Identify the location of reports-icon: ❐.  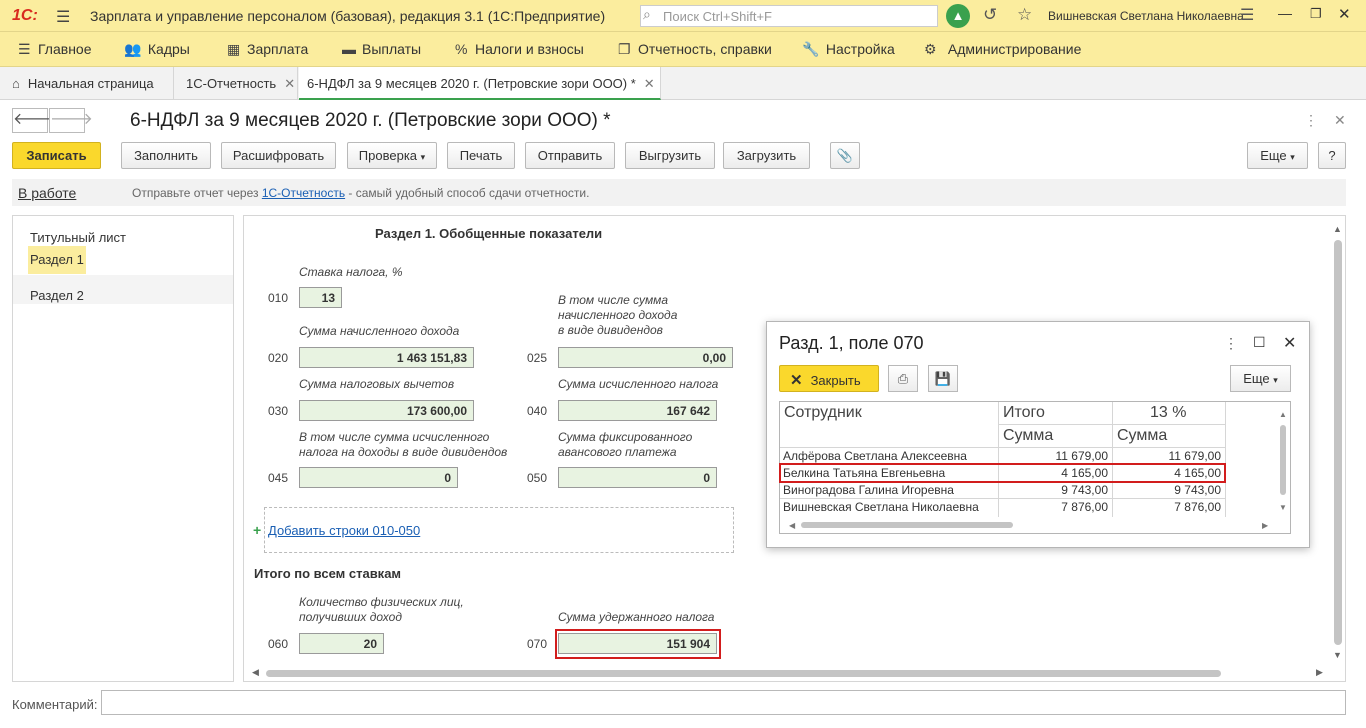
(624, 49).